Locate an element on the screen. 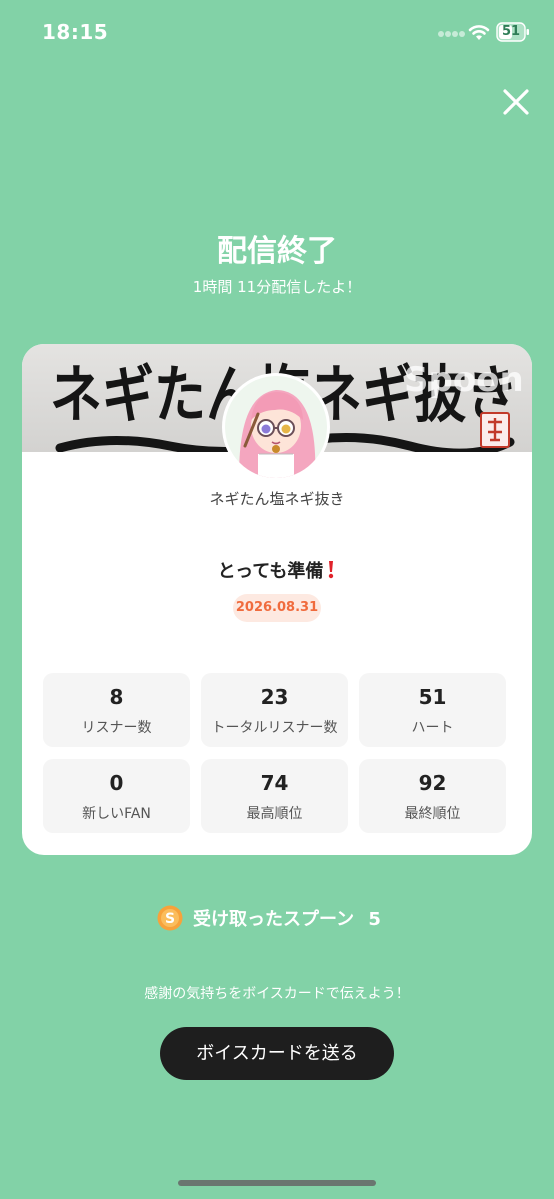  stat-label: 最終順位 is located at coordinates (432, 814).